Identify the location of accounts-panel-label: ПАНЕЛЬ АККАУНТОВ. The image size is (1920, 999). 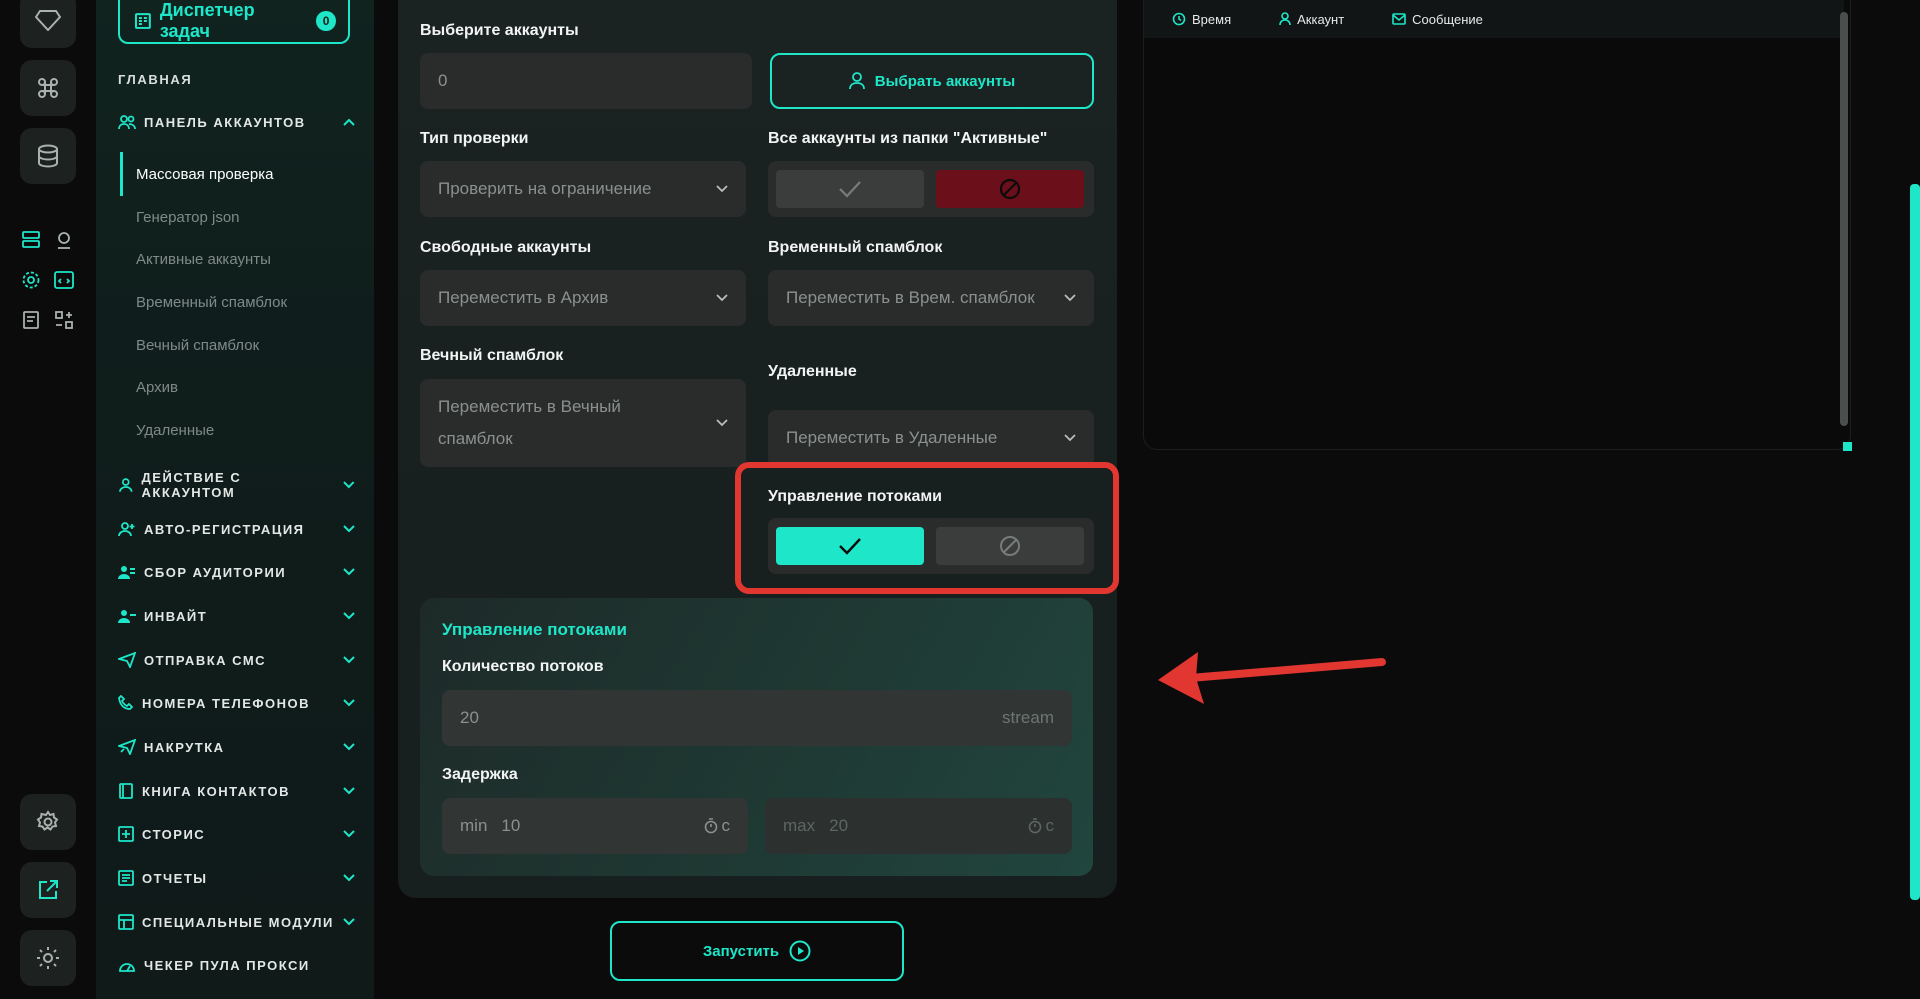
(225, 122).